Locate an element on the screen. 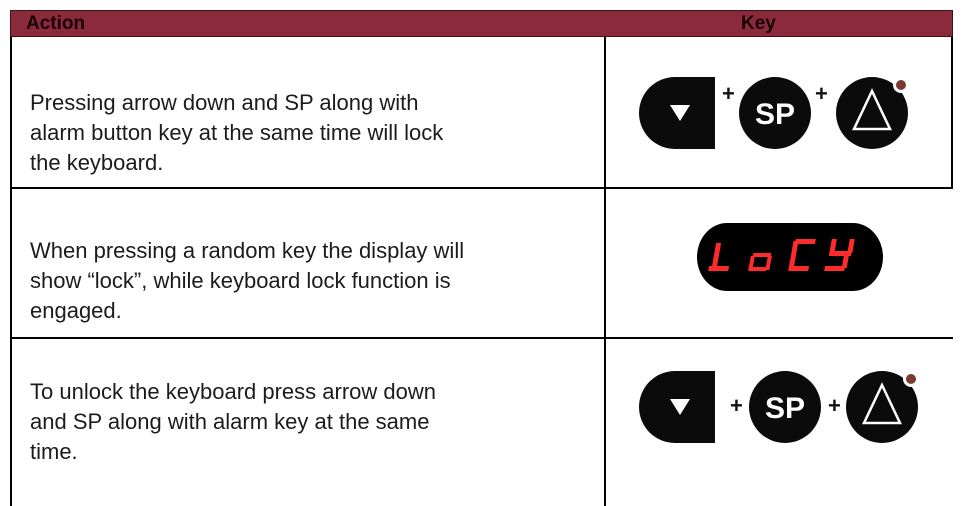  lock-display is located at coordinates (790, 257).